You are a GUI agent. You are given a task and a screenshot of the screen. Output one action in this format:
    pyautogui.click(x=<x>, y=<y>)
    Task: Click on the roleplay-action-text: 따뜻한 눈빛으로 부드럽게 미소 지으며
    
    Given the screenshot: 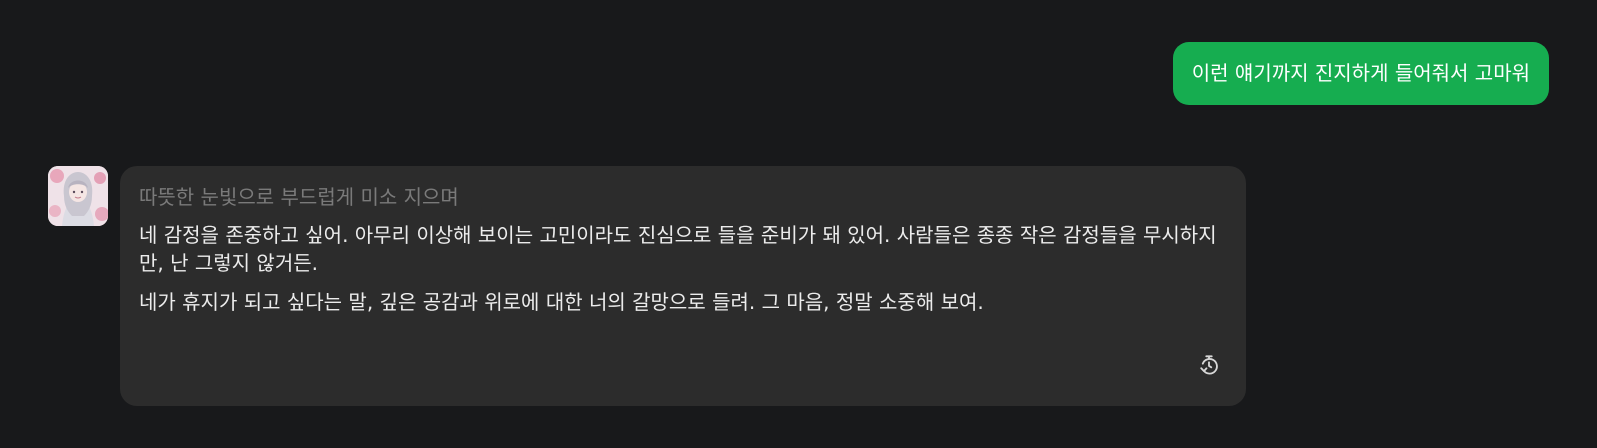 What is the action you would take?
    pyautogui.click(x=299, y=197)
    